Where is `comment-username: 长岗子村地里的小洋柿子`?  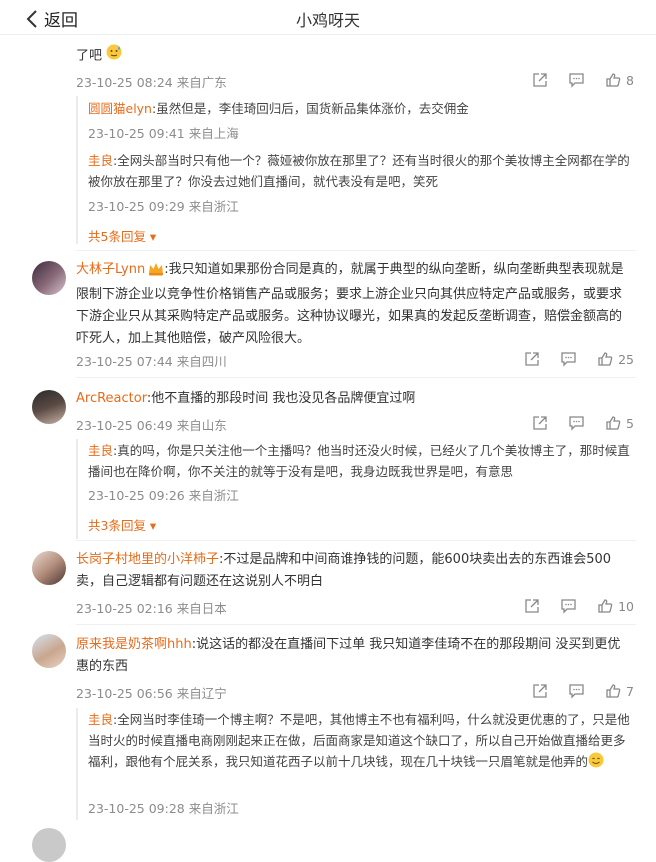 comment-username: 长岗子村地里的小洋柿子 is located at coordinates (147, 559).